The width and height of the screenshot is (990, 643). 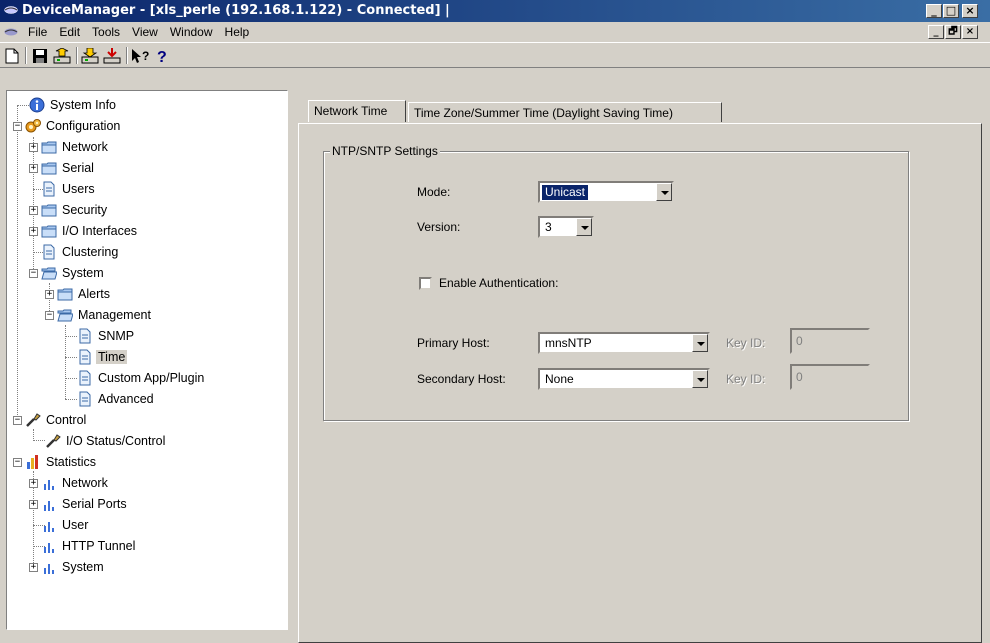 I want to click on export-icon, so click(x=112, y=56).